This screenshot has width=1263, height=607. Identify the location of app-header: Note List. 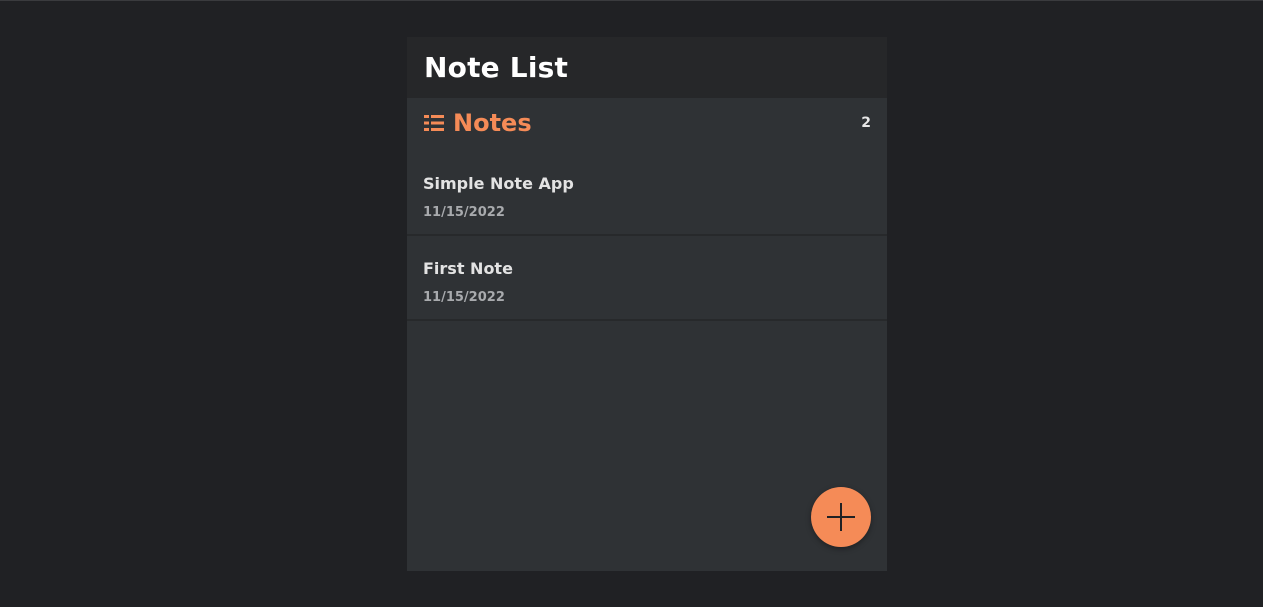
(647, 67).